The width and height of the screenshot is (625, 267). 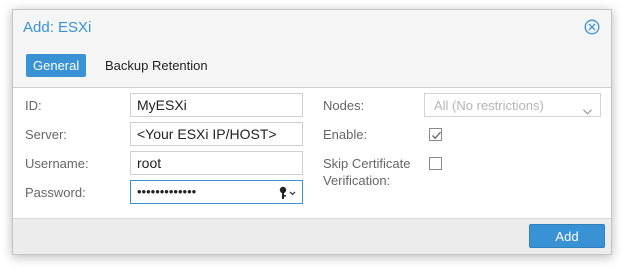 What do you see at coordinates (55, 192) in the screenshot?
I see `password-label: Password:` at bounding box center [55, 192].